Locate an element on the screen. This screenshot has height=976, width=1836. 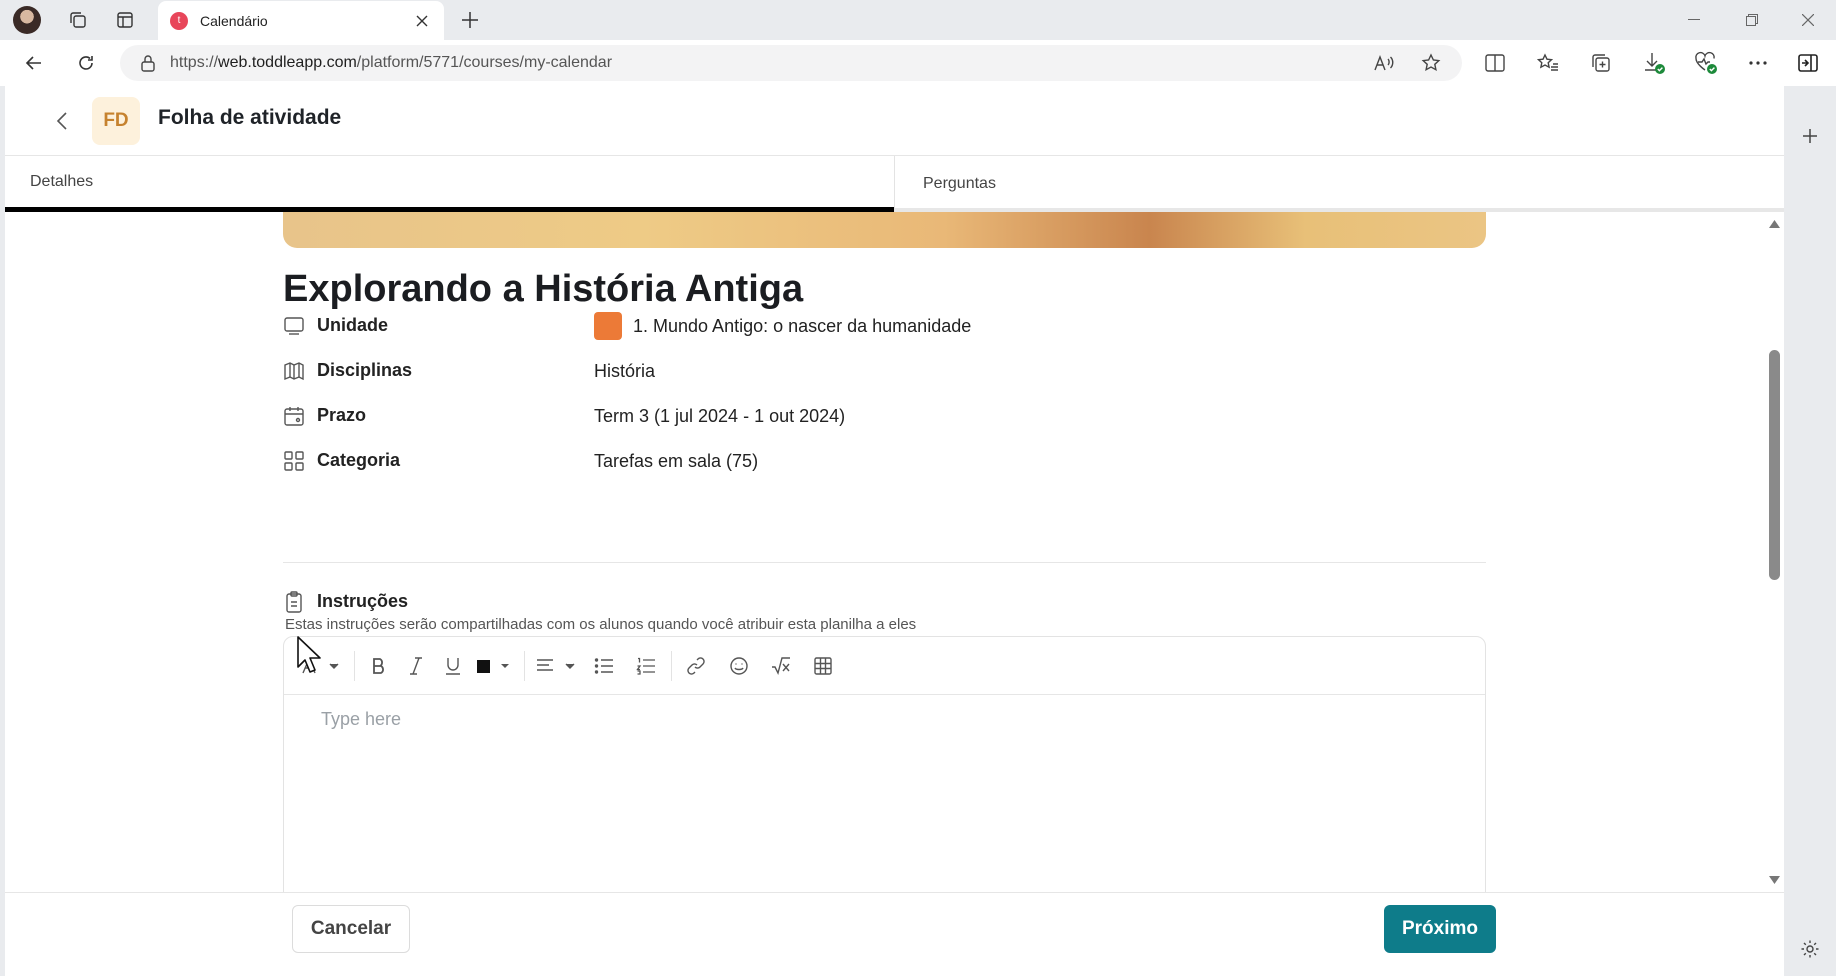
chevron-left-icon is located at coordinates (62, 121).